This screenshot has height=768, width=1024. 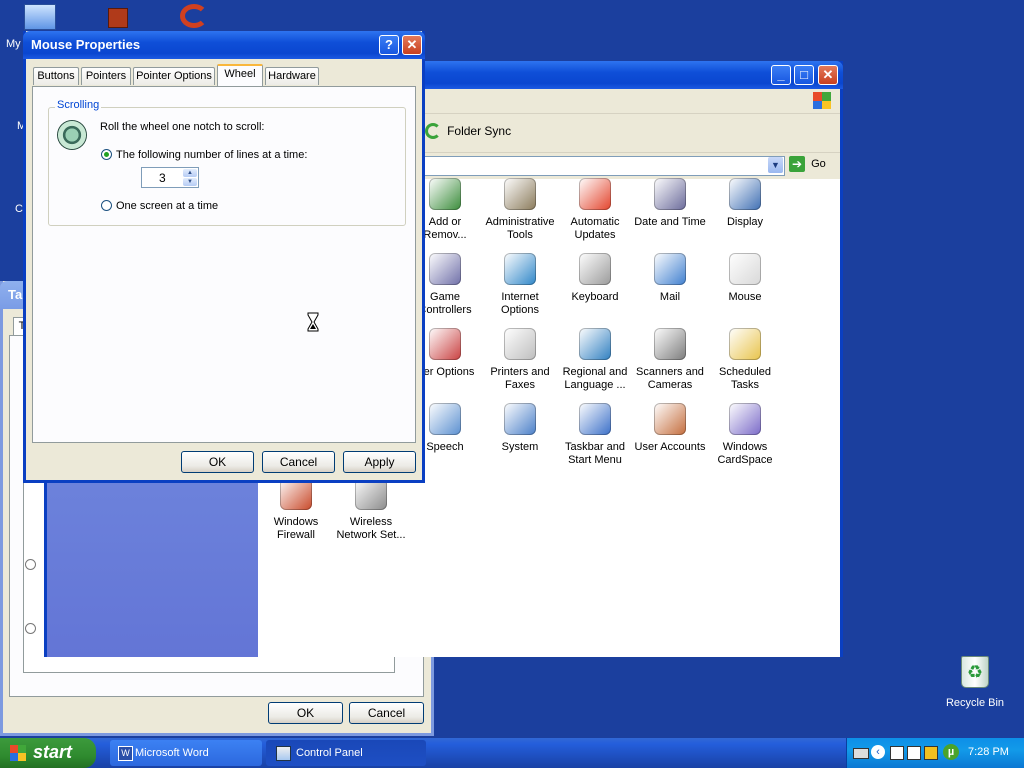 I want to click on control-panel-item-label: Scanners and Cameras, so click(x=670, y=378).